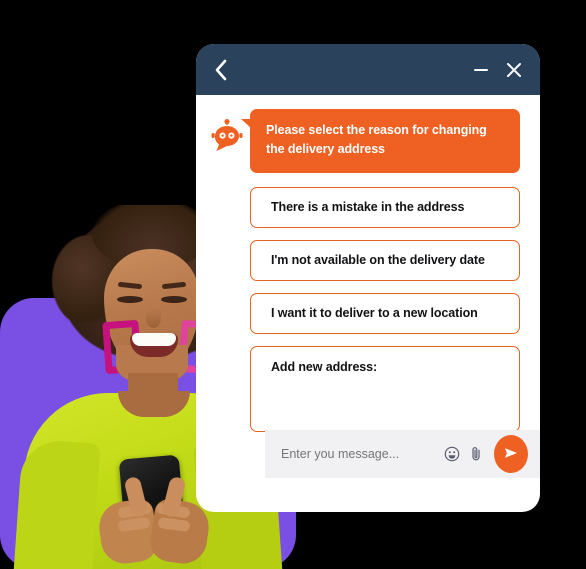 This screenshot has width=586, height=569. I want to click on back-button, so click(221, 70).